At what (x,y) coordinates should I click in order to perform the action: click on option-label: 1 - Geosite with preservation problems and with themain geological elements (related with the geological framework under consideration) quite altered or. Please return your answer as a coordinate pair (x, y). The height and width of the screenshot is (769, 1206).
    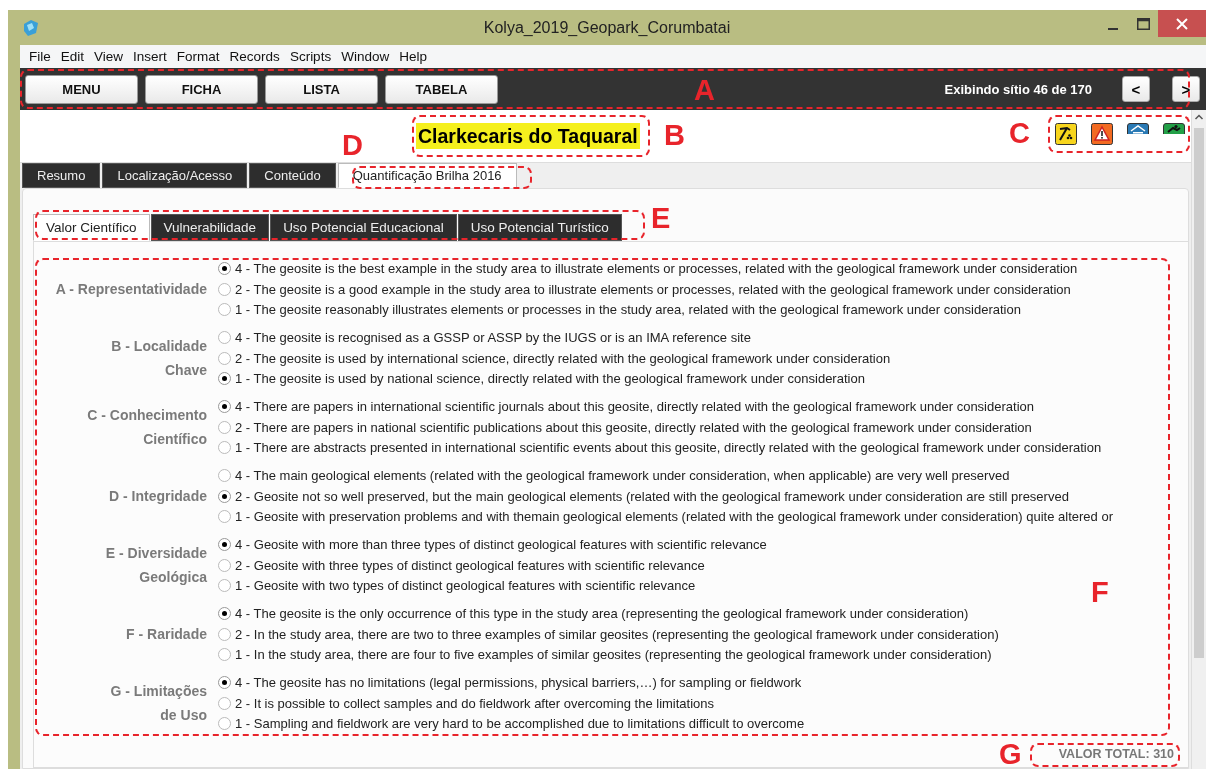
    Looking at the image, I should click on (674, 517).